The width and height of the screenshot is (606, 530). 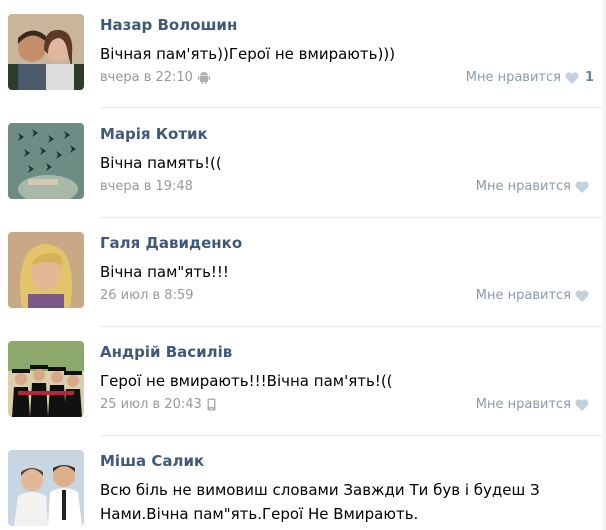 I want to click on comment-meta: 25 июл в 20:43, so click(x=158, y=404).